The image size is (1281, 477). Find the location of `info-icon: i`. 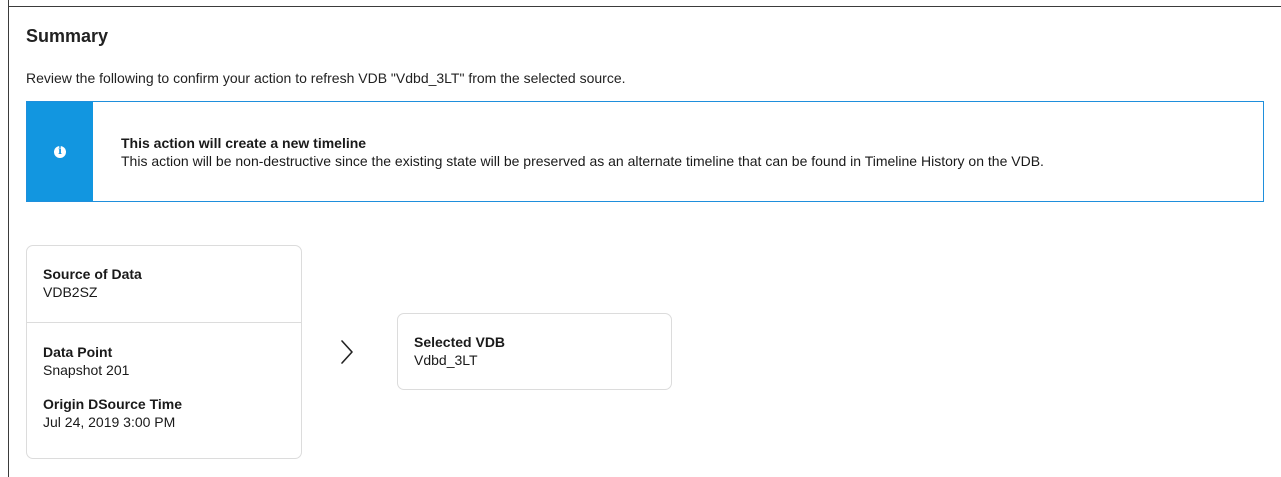

info-icon: i is located at coordinates (60, 151).